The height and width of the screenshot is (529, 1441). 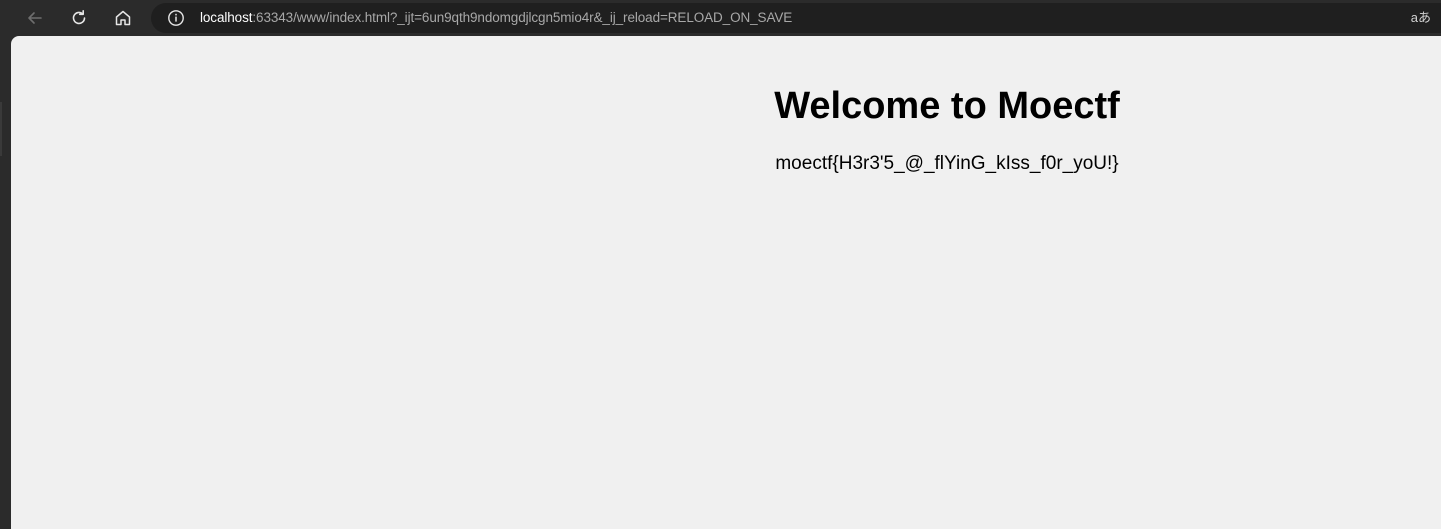 I want to click on info-icon, so click(x=176, y=18).